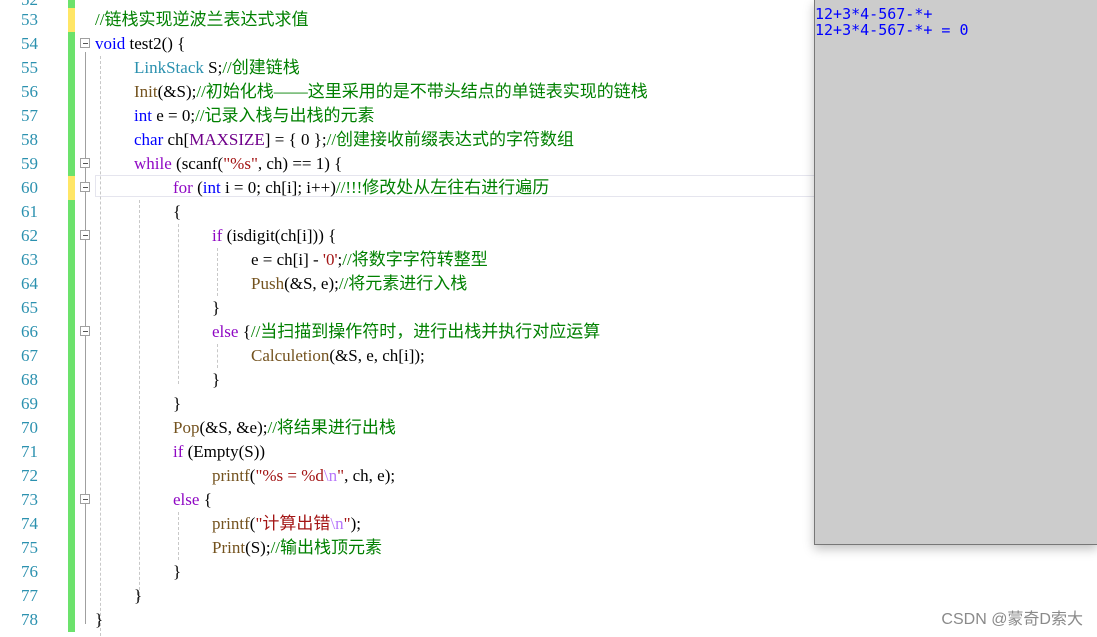 The height and width of the screenshot is (637, 1097). Describe the element at coordinates (227, 139) in the screenshot. I see `macro: MAXSIZE` at that location.